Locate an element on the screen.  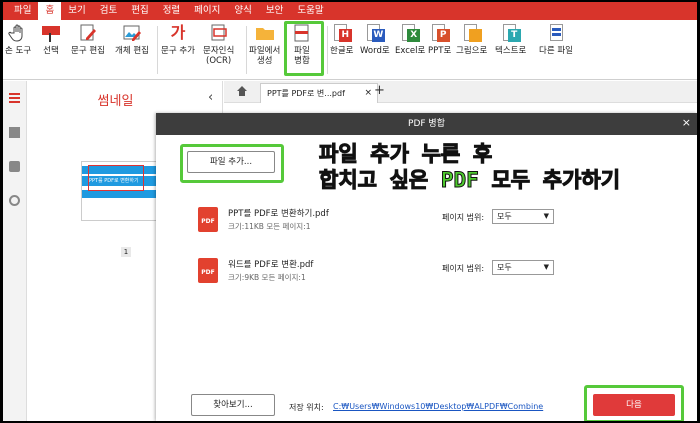
file-meta: 크기:11KB 모든 페이지:1 is located at coordinates (269, 226).